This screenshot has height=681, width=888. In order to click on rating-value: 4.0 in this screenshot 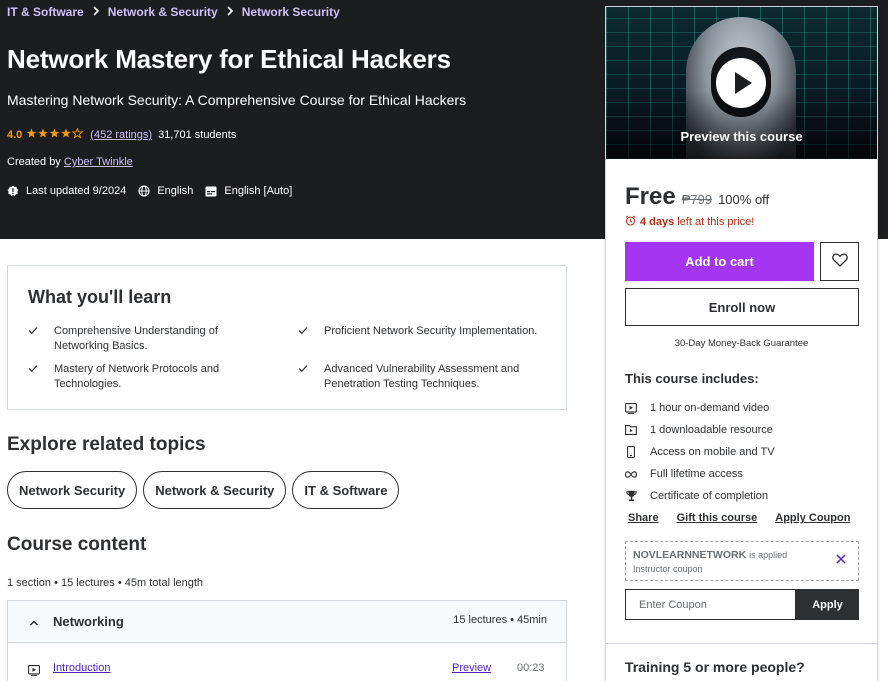, I will do `click(15, 135)`.